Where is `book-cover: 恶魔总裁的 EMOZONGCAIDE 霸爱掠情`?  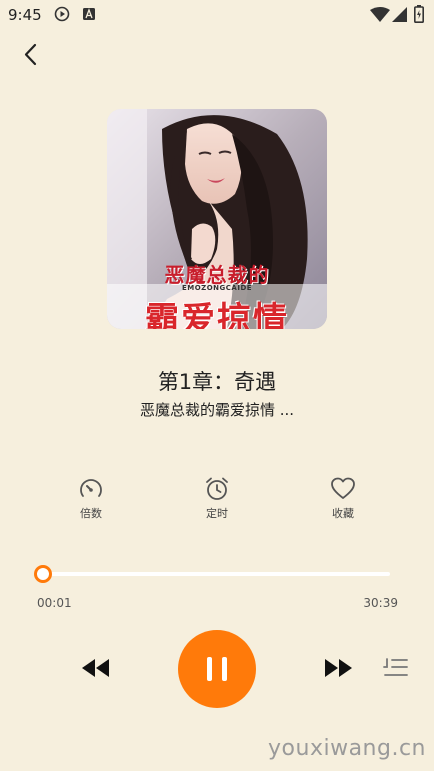
book-cover: 恶魔总裁的 EMOZONGCAIDE 霸爱掠情 is located at coordinates (217, 219).